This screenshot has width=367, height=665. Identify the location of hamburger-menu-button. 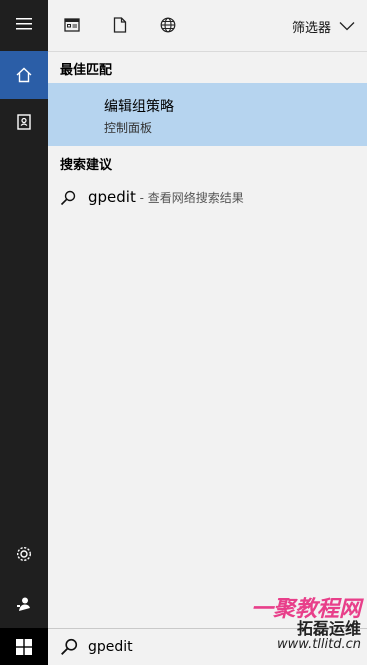
(24, 24).